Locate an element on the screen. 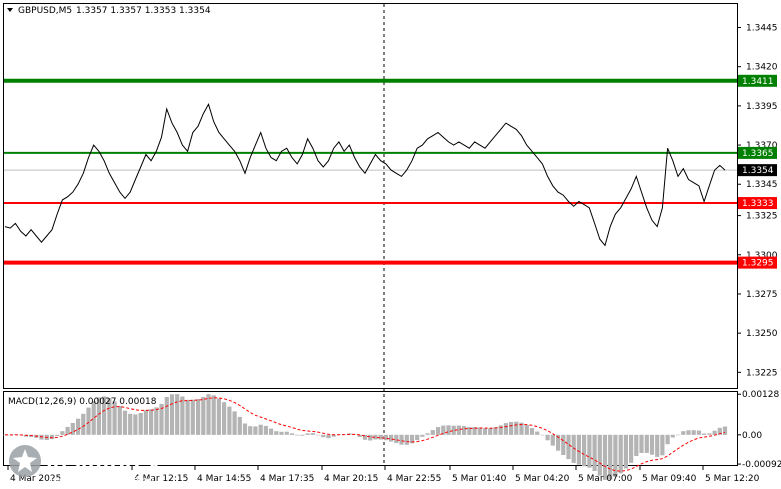 The height and width of the screenshot is (489, 781). ohlc-label: 1.3357 1.3357 1.3353 1.3354 is located at coordinates (143, 11).